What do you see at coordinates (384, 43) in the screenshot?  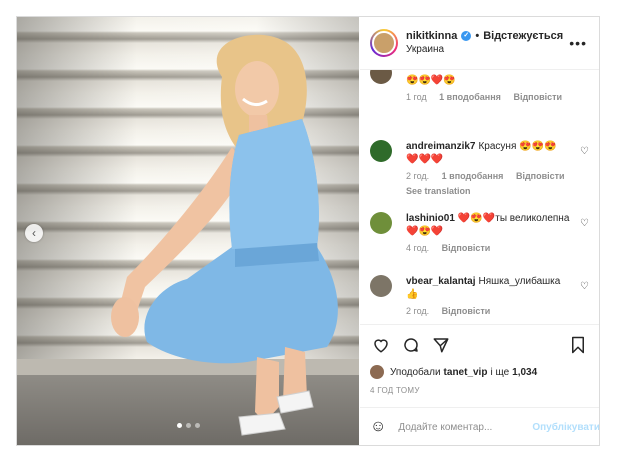 I see `author-avatar` at bounding box center [384, 43].